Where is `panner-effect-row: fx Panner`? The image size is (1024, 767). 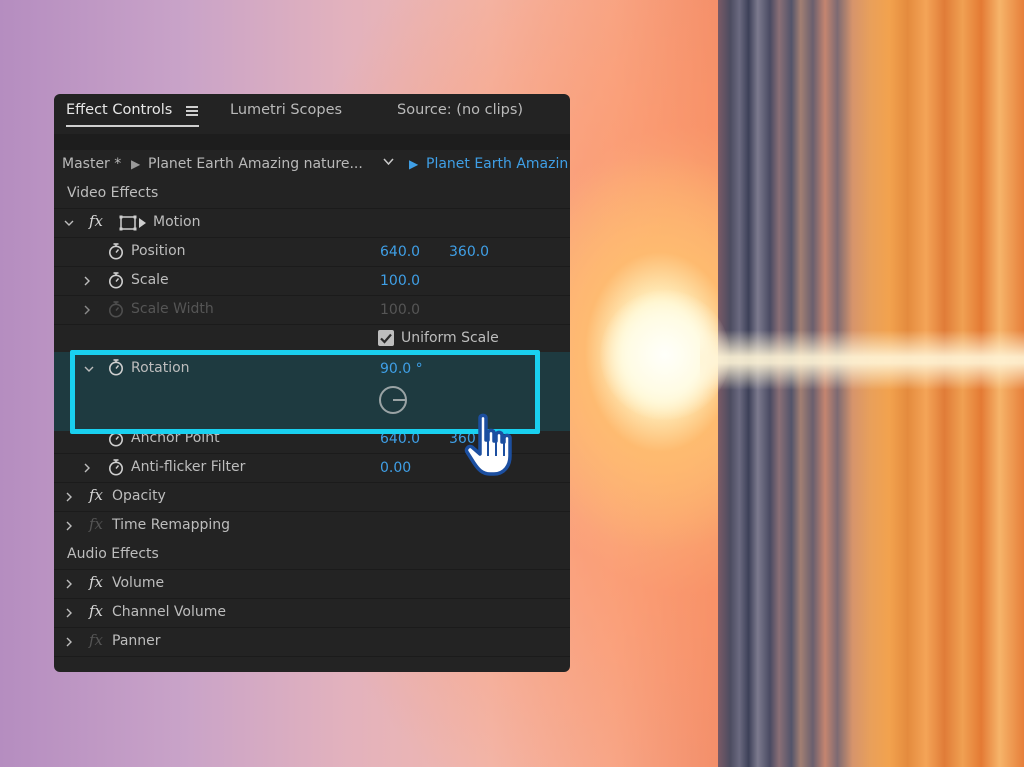
panner-effect-row: fx Panner is located at coordinates (312, 642).